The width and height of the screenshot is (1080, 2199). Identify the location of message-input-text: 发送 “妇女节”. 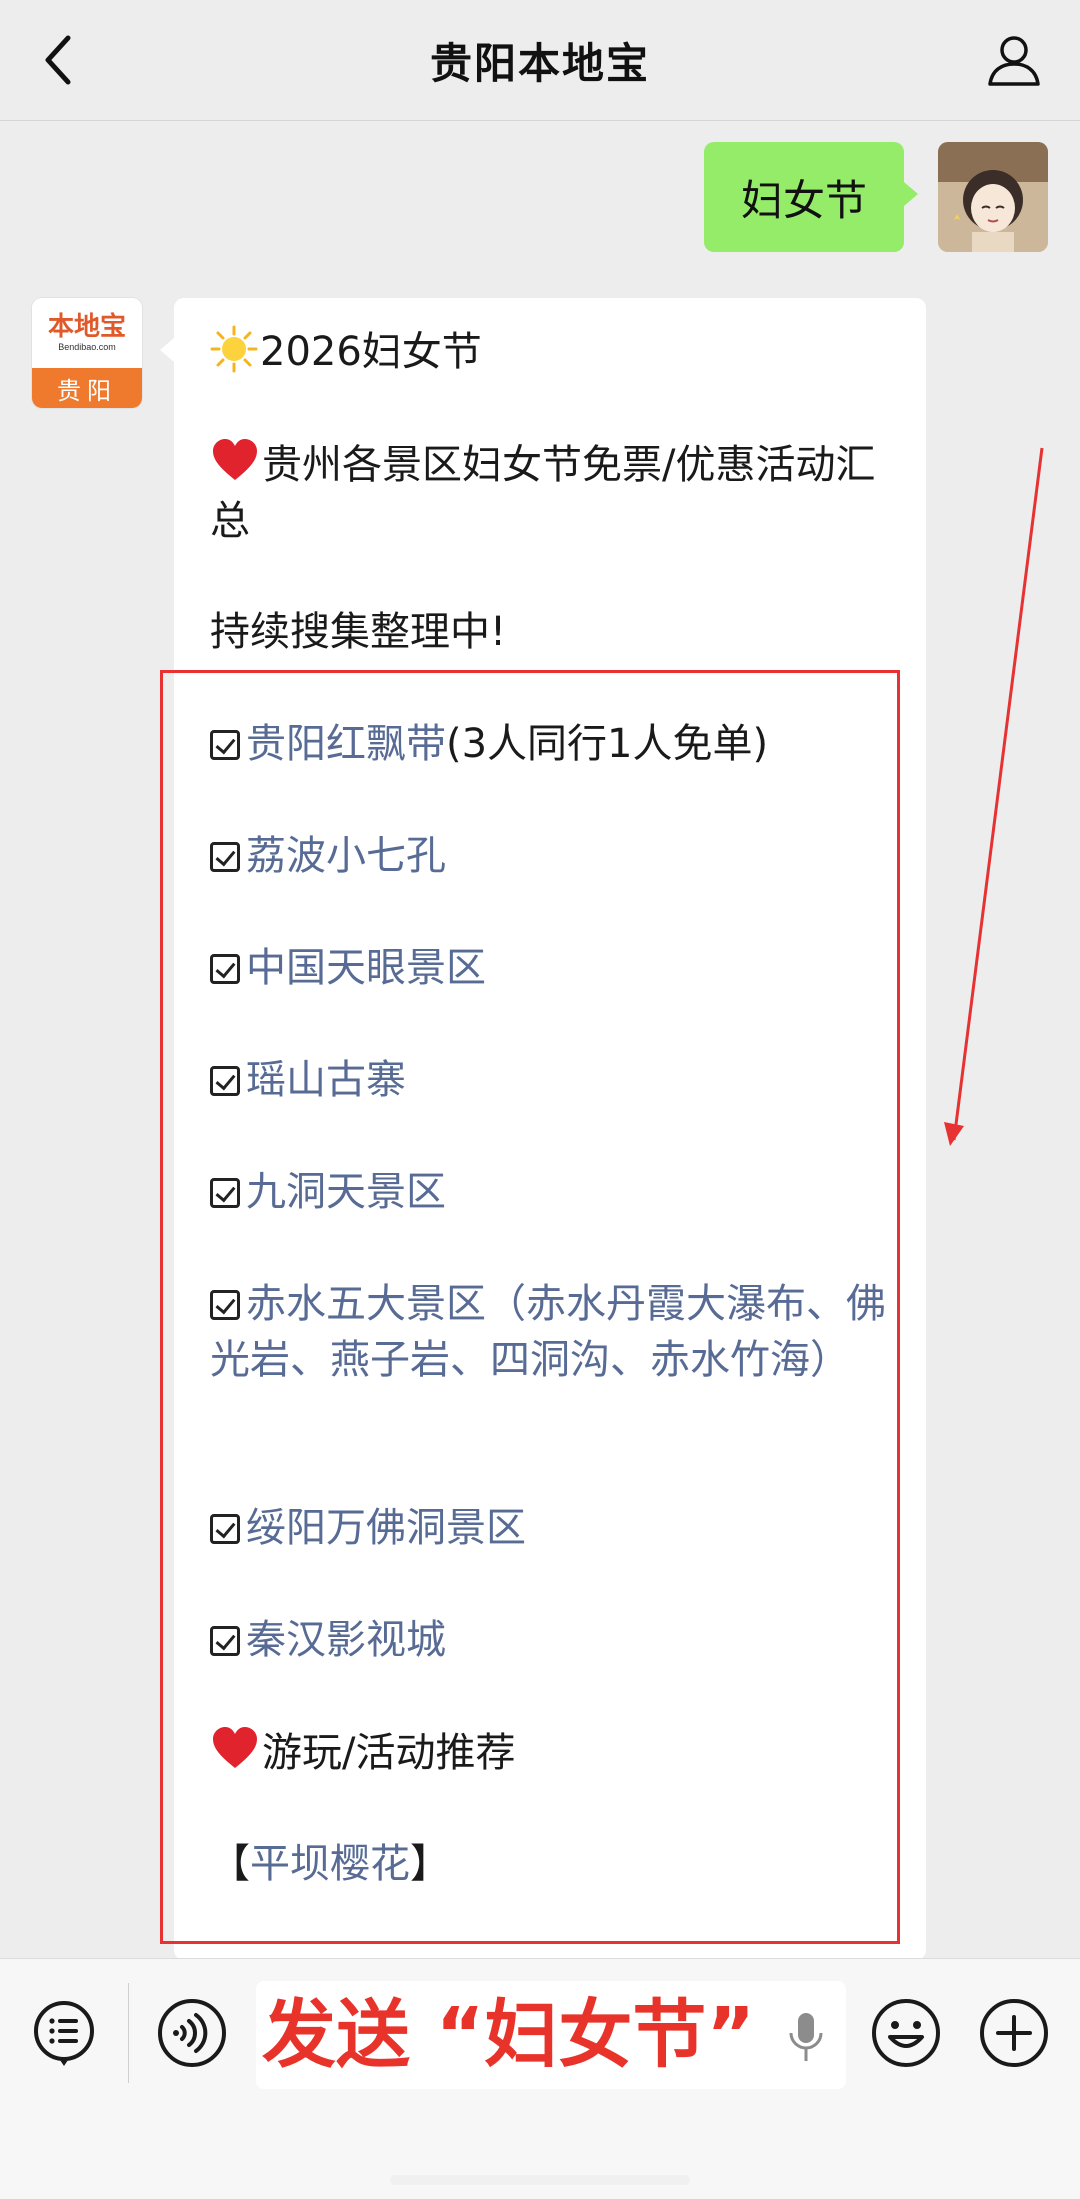
(509, 2035).